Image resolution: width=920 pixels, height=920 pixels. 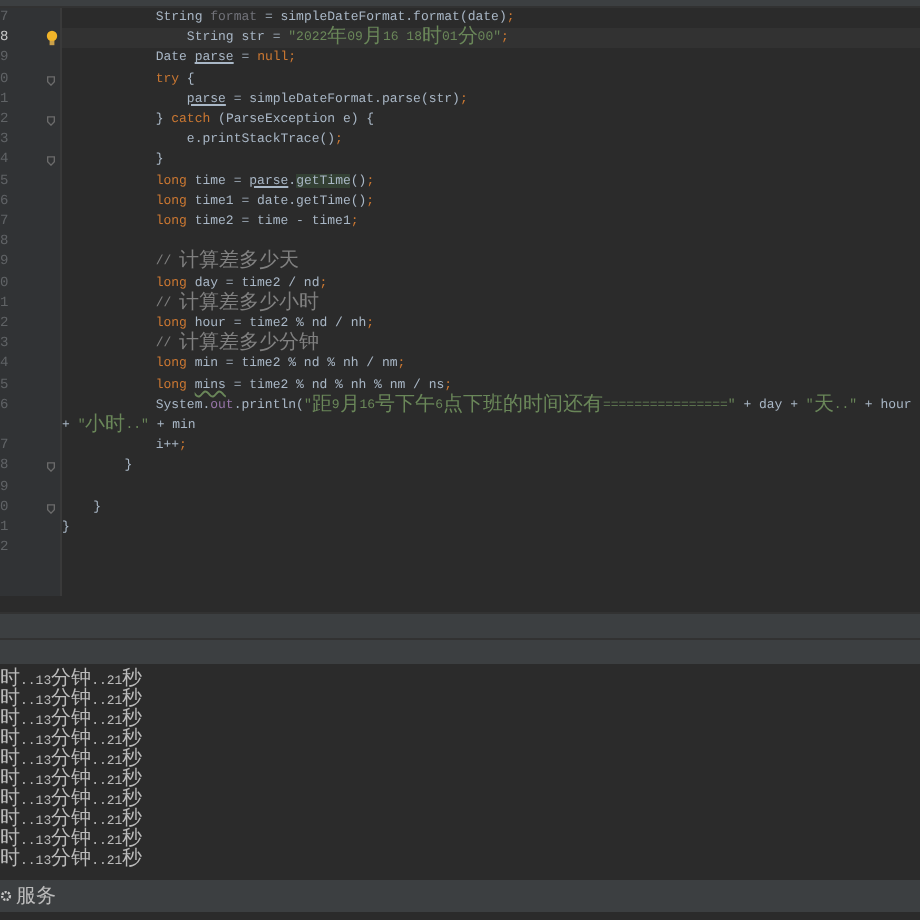 What do you see at coordinates (6, 896) in the screenshot?
I see `gear-icon` at bounding box center [6, 896].